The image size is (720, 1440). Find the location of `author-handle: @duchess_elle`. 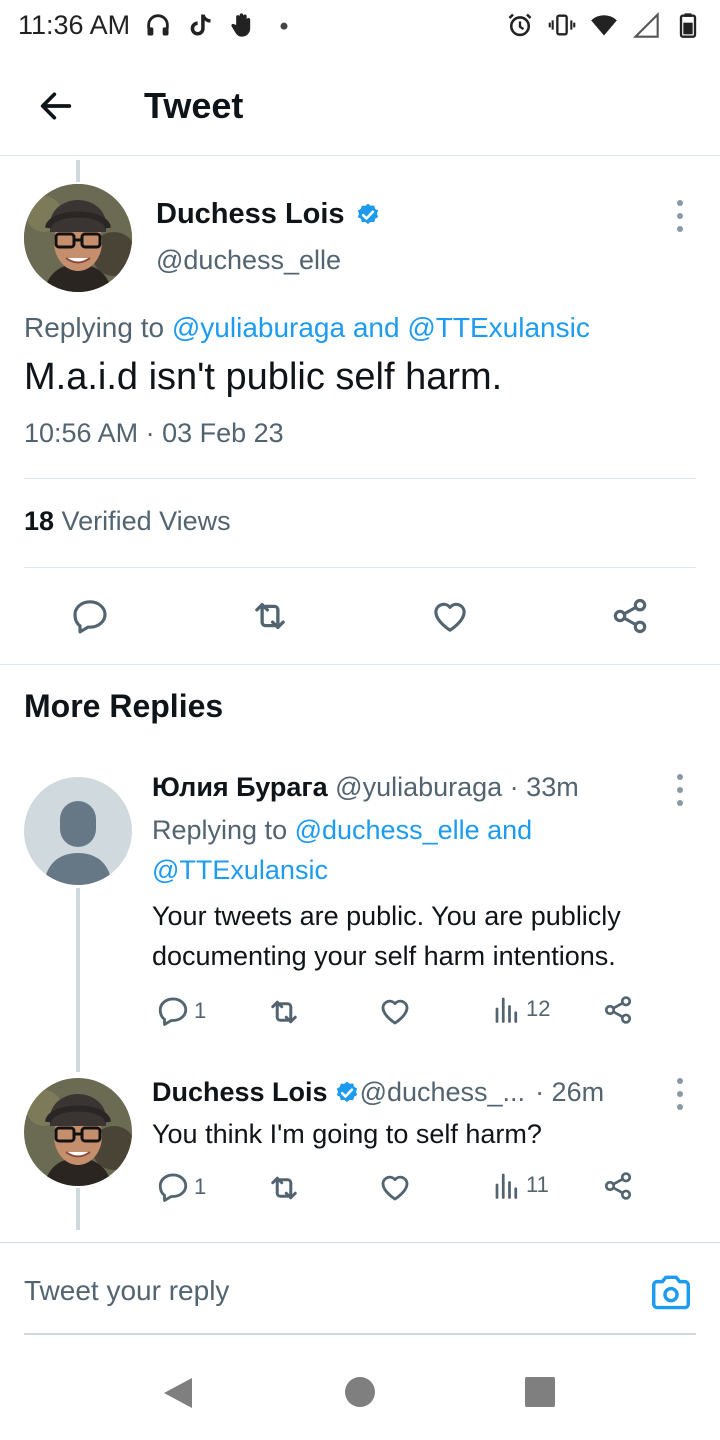

author-handle: @duchess_elle is located at coordinates (248, 260).